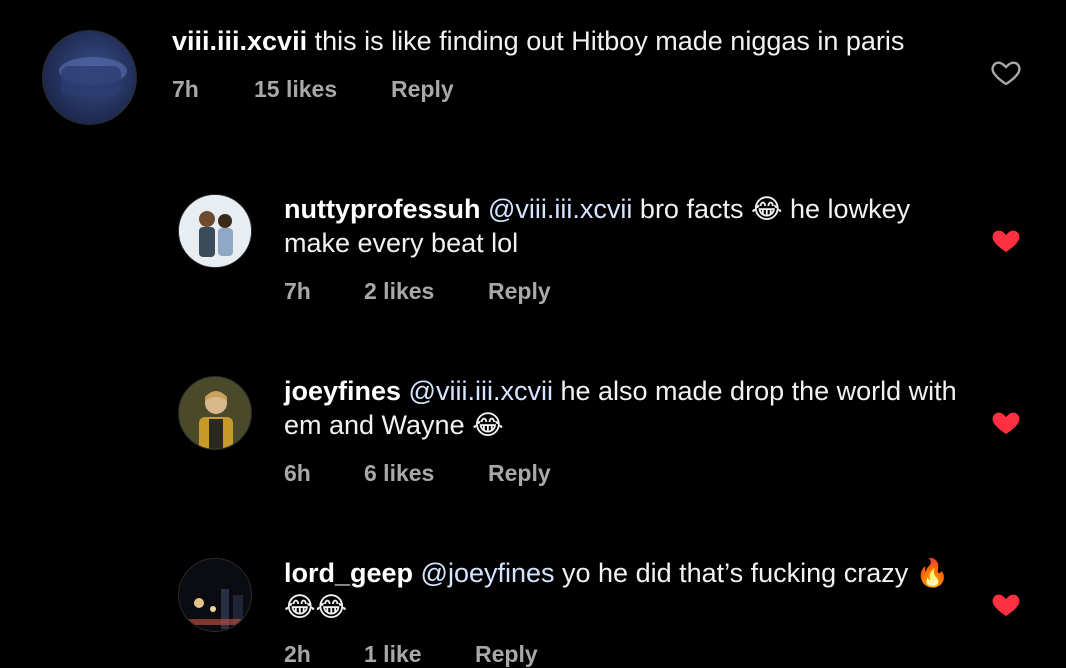 This screenshot has height=668, width=1066. What do you see at coordinates (322, 89) in the screenshot?
I see `comment-likes: 15 likes` at bounding box center [322, 89].